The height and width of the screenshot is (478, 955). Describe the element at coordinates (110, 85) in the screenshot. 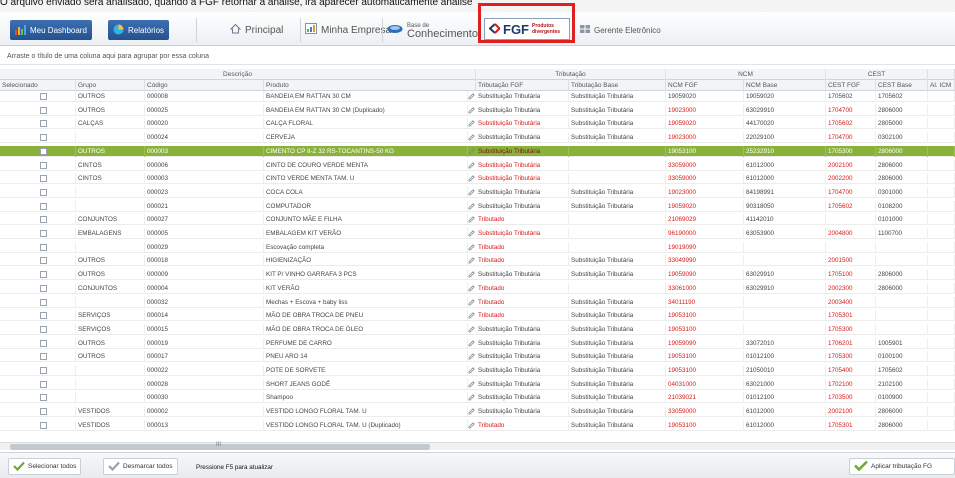

I see `col-grupo: Grupo` at that location.